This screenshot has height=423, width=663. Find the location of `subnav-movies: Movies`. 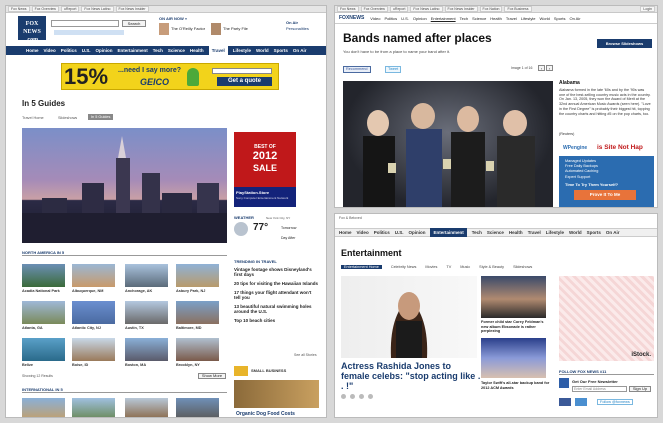

subnav-movies: Movies is located at coordinates (431, 267).